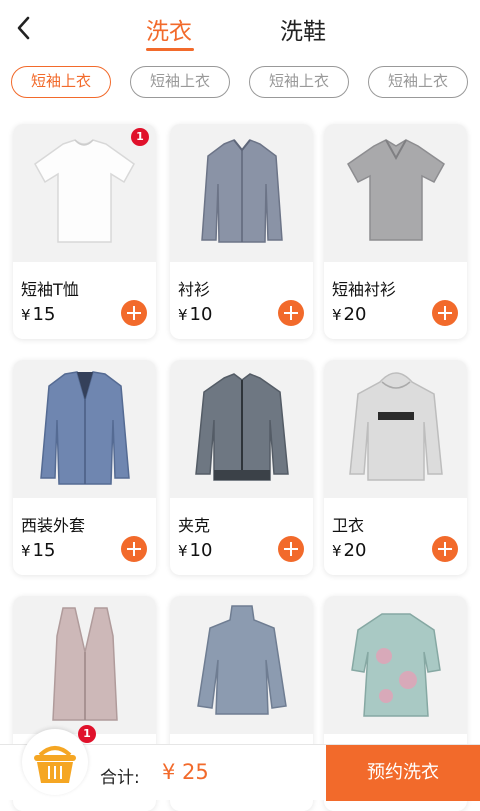 The width and height of the screenshot is (480, 811). I want to click on cart-count-badge: 1, so click(87, 734).